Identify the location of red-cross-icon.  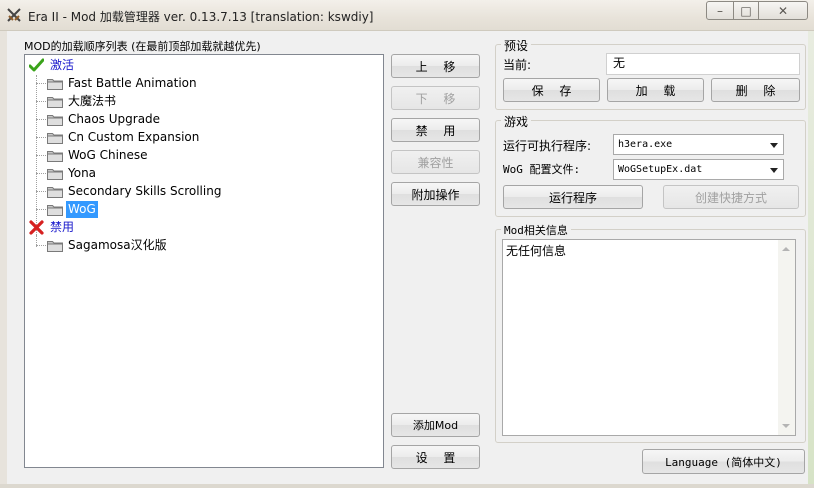
(36, 227).